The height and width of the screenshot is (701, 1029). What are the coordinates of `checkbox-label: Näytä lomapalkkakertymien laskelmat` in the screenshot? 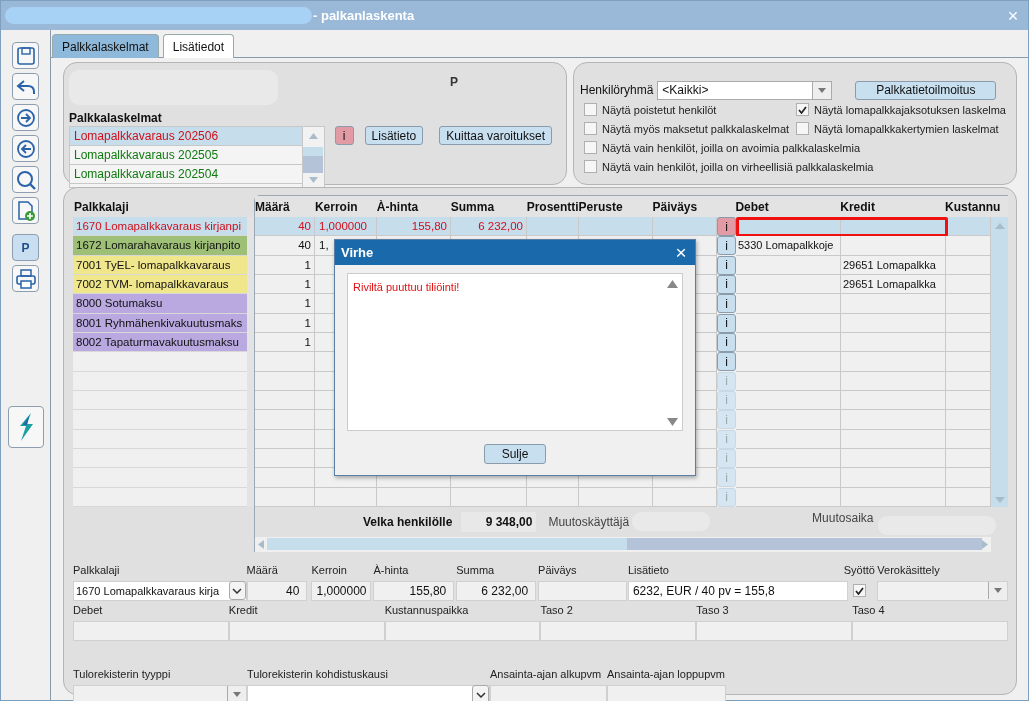 It's located at (906, 128).